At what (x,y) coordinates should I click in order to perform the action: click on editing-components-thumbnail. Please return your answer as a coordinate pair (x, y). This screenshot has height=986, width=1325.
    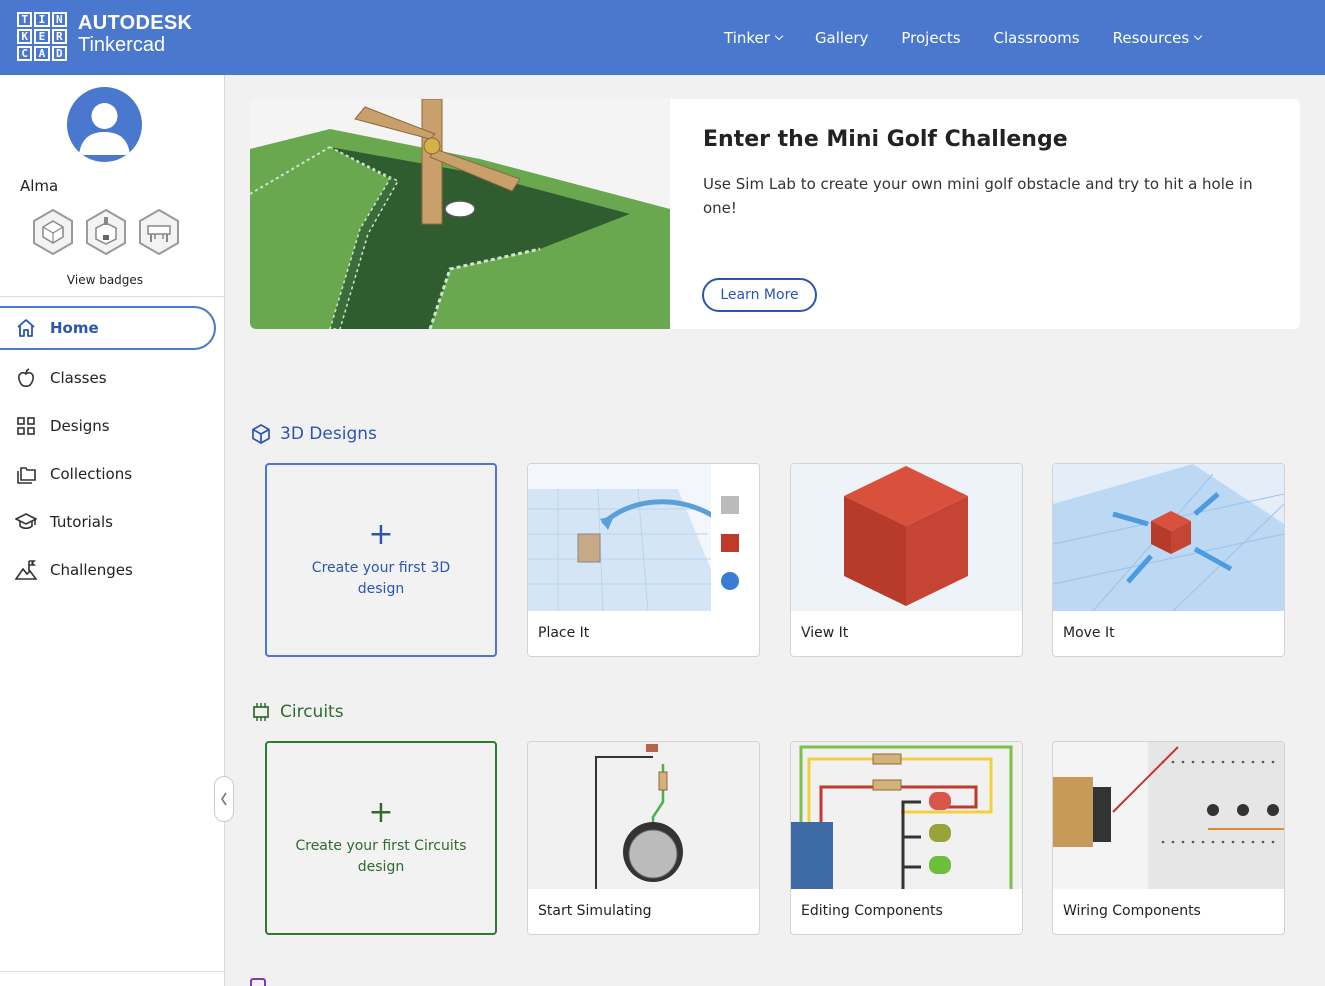
    Looking at the image, I should click on (906, 815).